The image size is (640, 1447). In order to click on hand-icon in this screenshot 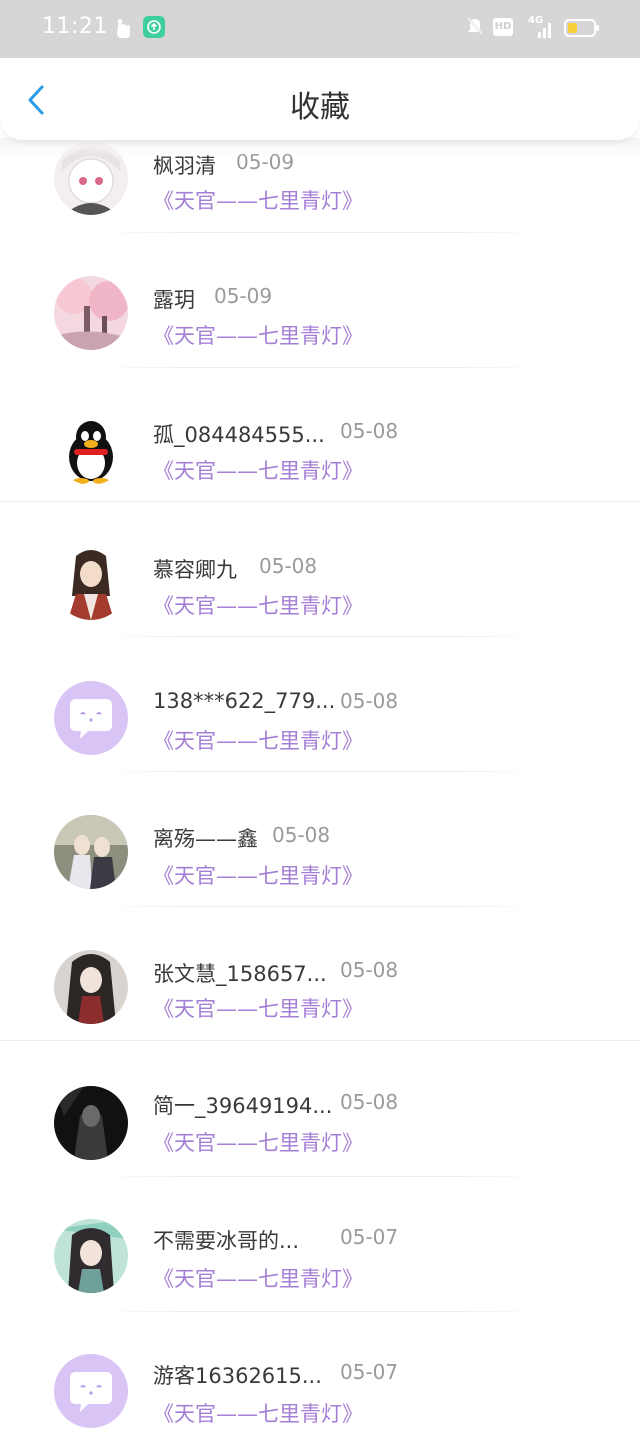, I will do `click(123, 28)`.